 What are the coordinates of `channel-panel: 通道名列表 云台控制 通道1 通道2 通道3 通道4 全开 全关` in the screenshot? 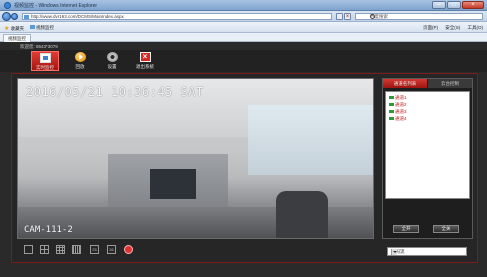 It's located at (427, 158).